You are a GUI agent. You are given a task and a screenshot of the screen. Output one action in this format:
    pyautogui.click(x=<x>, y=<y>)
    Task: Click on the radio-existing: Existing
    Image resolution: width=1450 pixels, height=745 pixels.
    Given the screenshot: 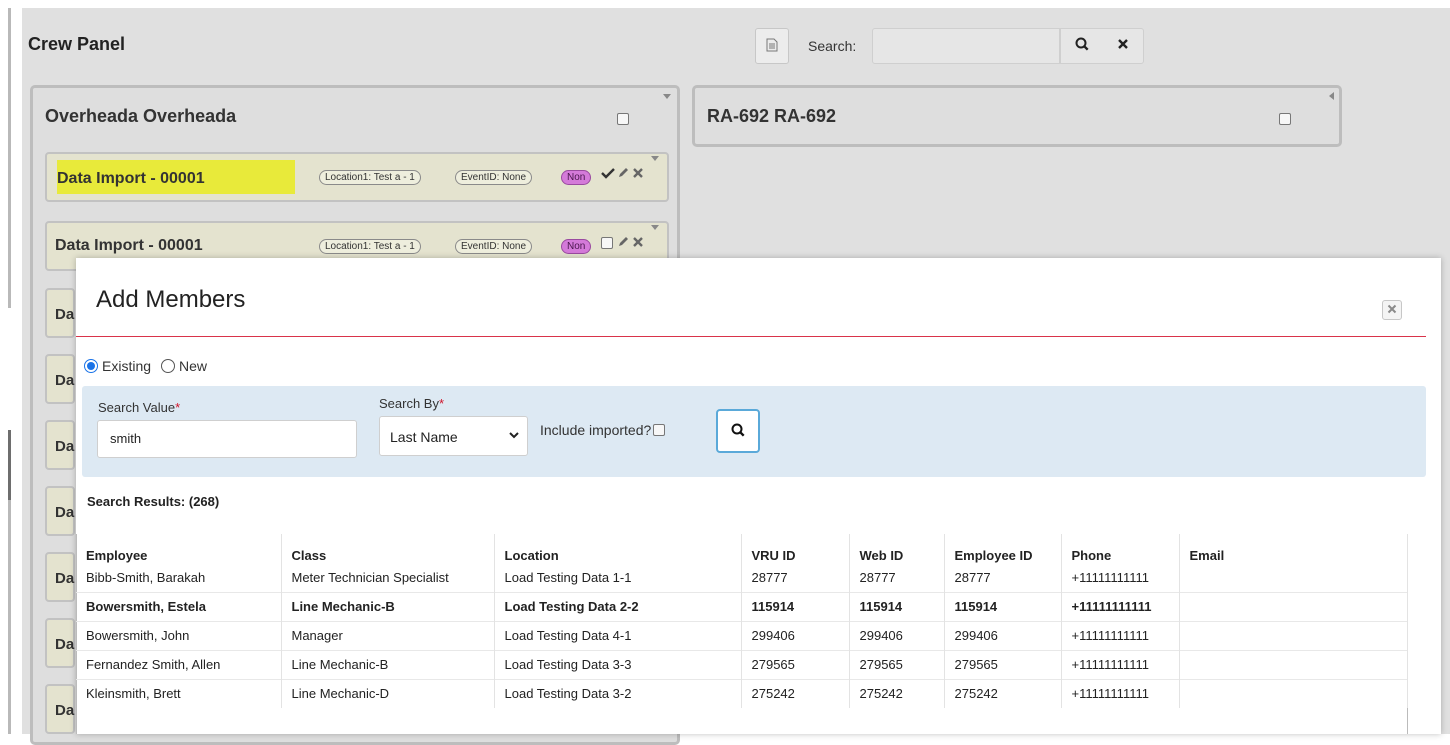 What is the action you would take?
    pyautogui.click(x=117, y=366)
    